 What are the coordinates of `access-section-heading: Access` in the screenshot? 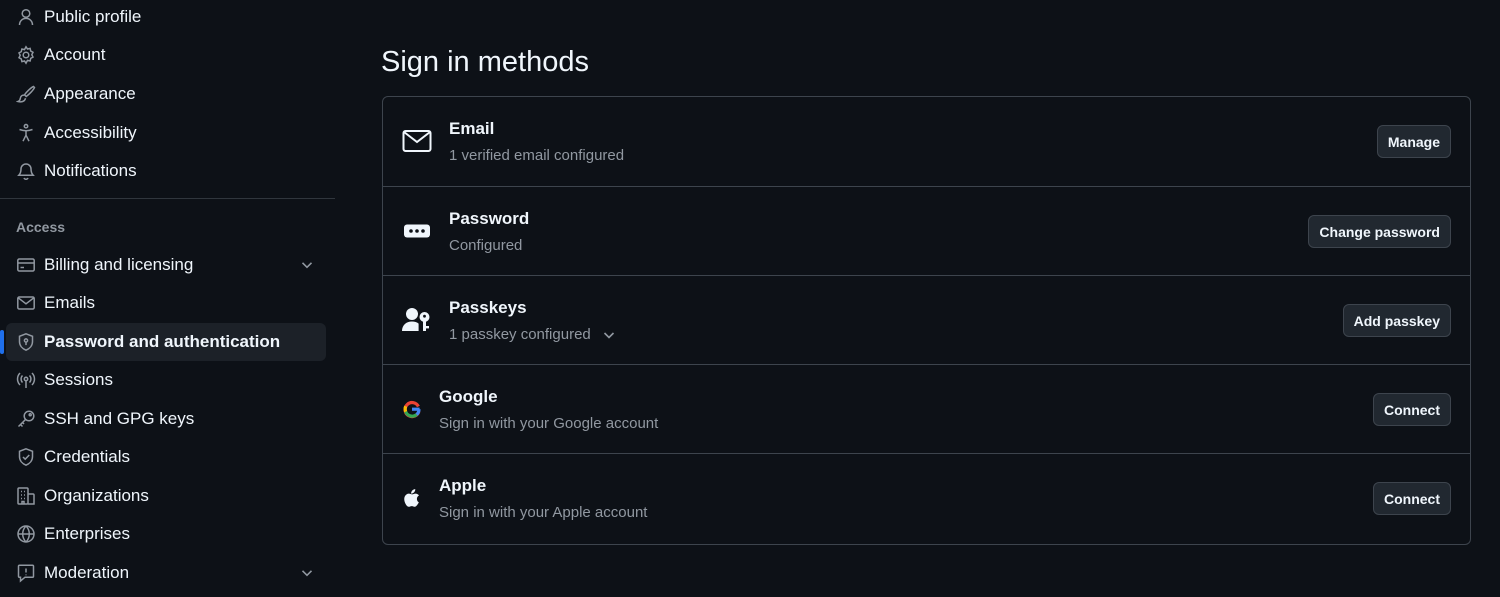 It's located at (41, 227).